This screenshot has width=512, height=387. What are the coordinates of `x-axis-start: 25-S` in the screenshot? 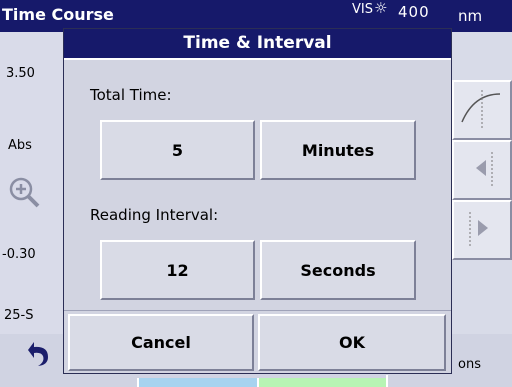 It's located at (19, 315).